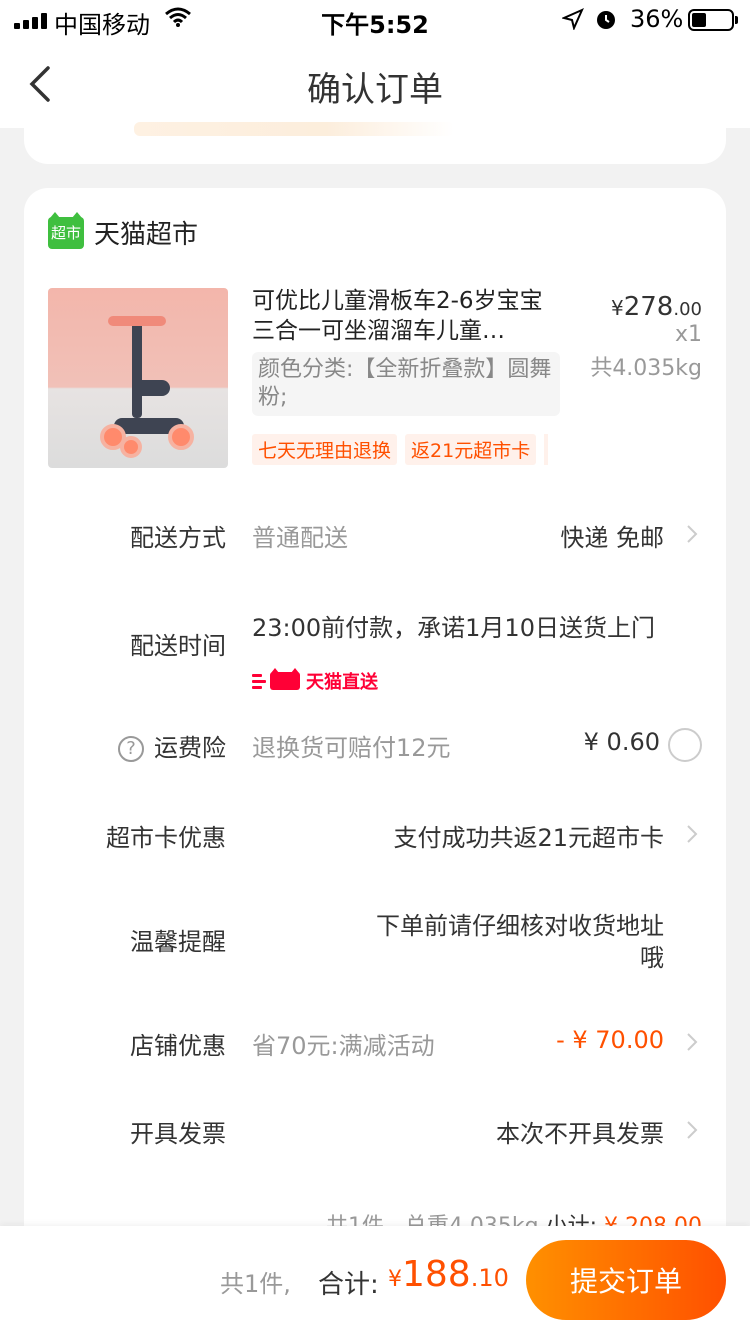 The image size is (750, 1334). I want to click on battery-icon, so click(713, 20).